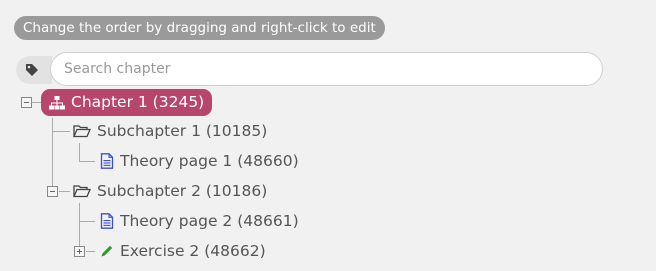 The image size is (656, 271). I want to click on tree-node-label: Theory page 2 (48661), so click(209, 221).